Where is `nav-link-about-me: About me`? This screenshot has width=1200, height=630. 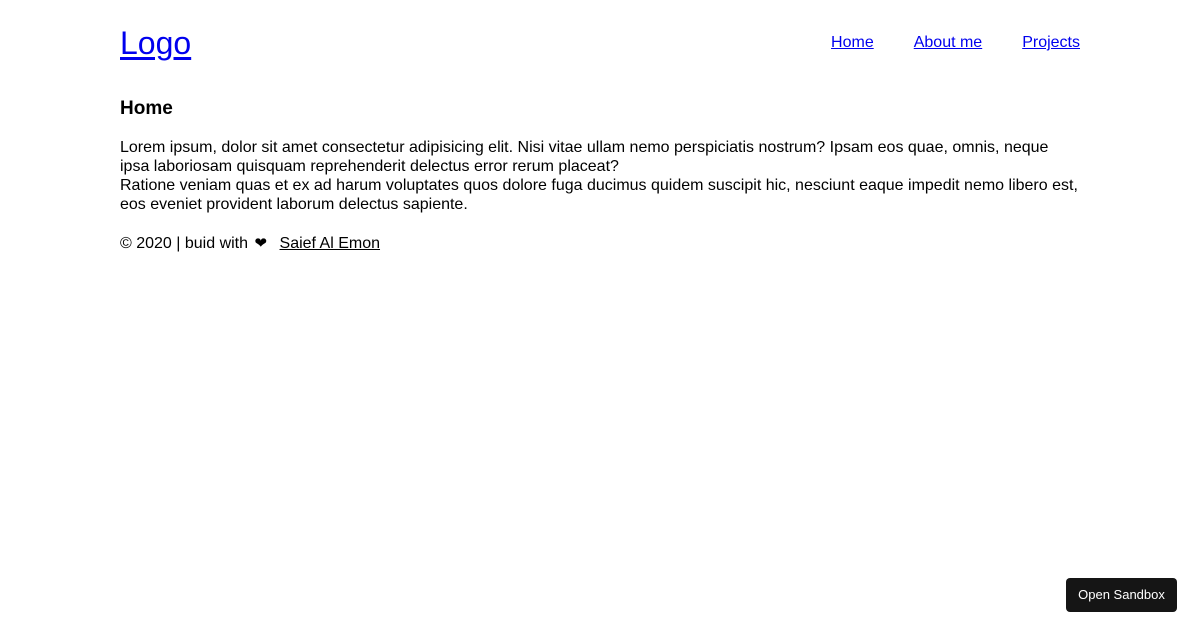 nav-link-about-me: About me is located at coordinates (948, 43).